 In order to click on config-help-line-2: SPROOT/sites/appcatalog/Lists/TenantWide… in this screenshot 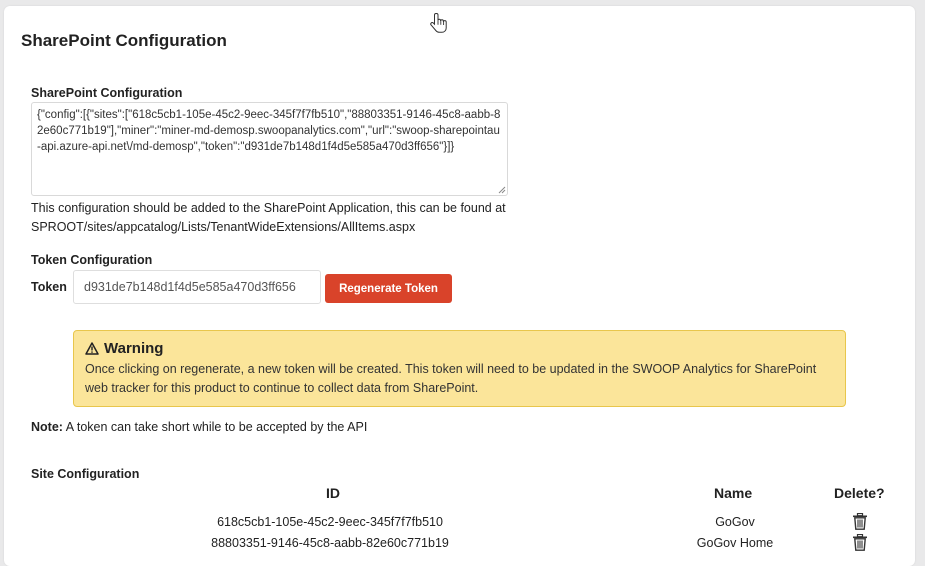, I will do `click(223, 227)`.